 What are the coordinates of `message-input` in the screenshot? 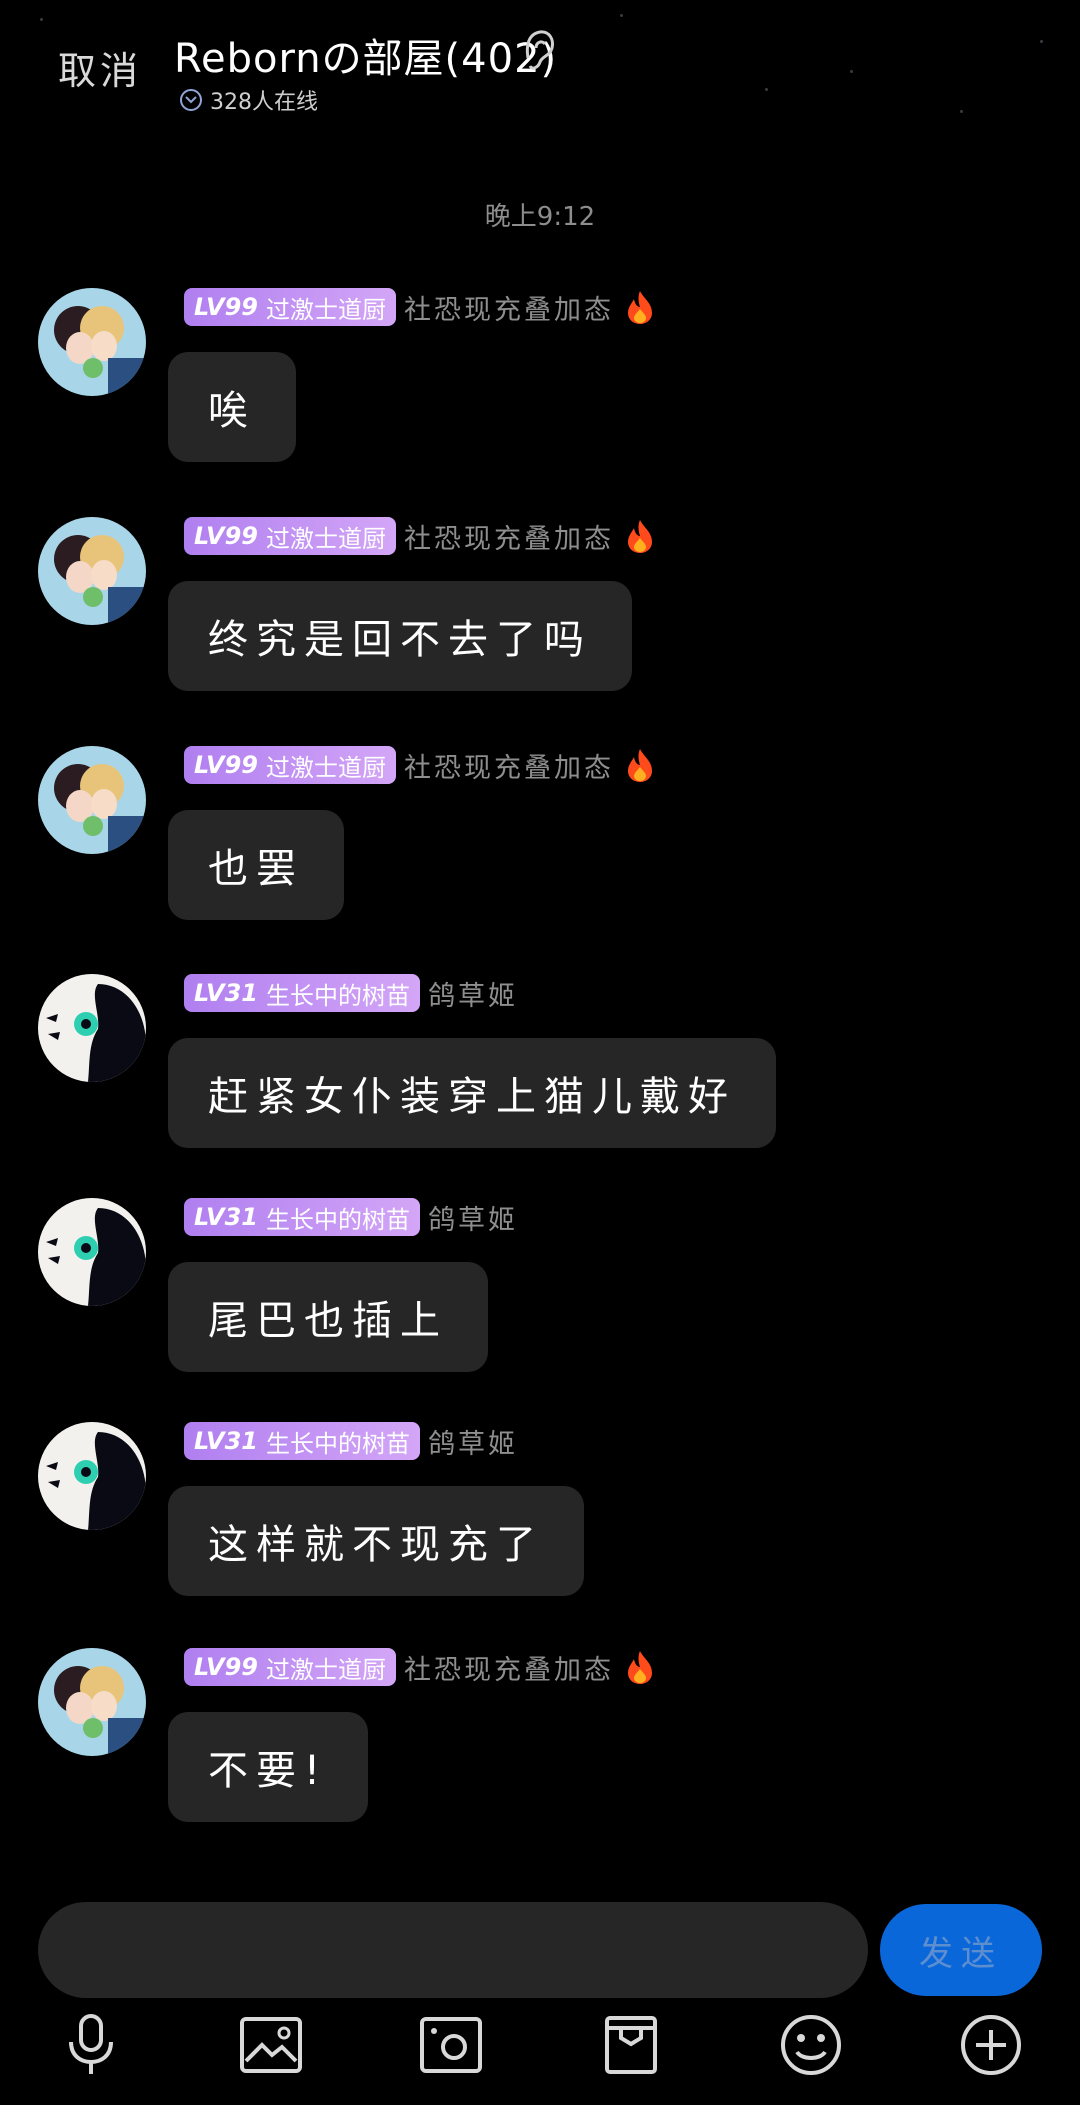 It's located at (453, 1950).